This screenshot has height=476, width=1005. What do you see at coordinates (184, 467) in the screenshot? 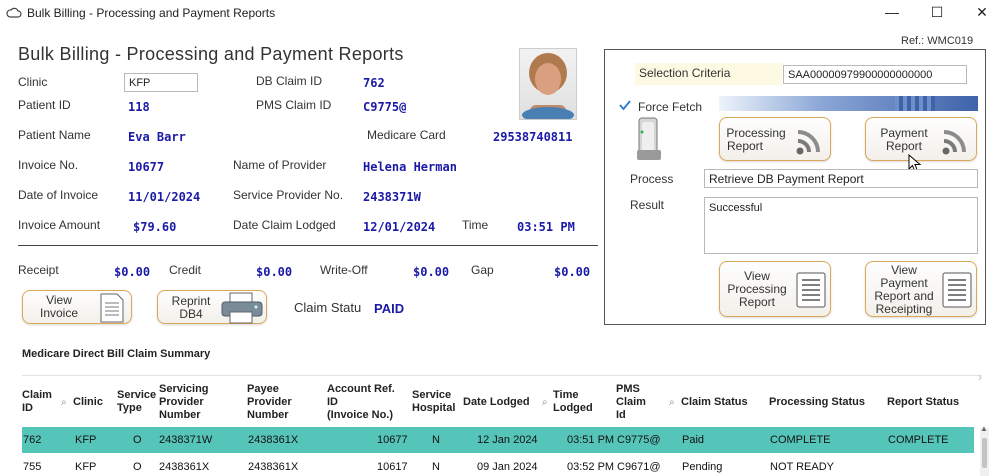
I see `cell-servicing: 2438361X` at bounding box center [184, 467].